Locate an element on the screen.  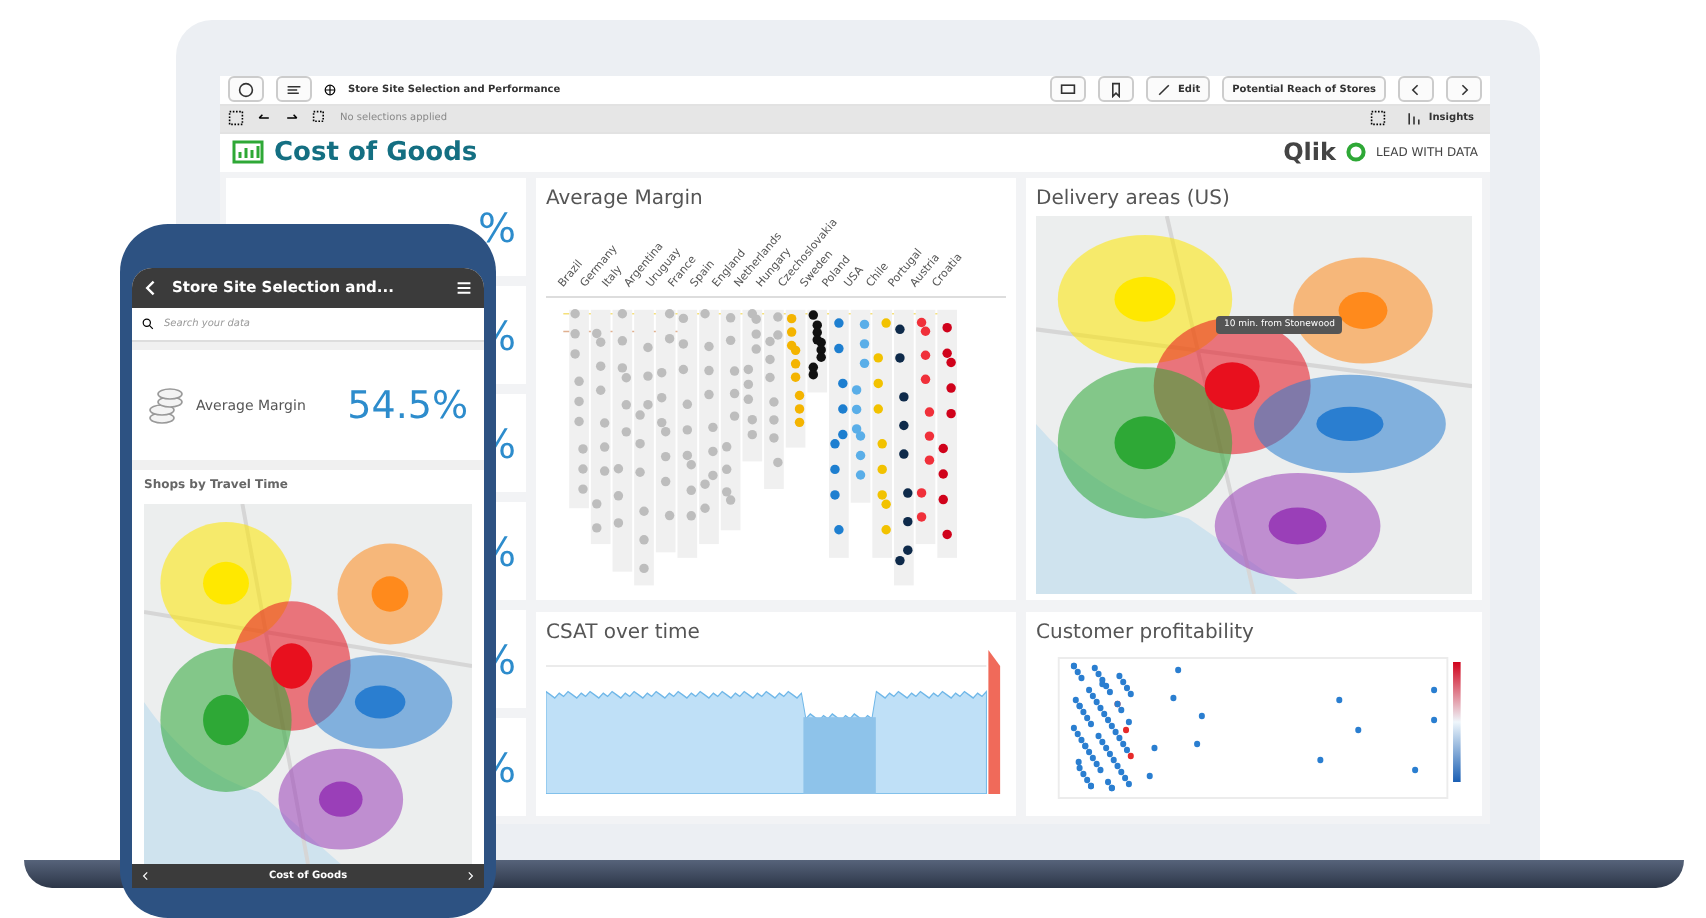
list-button is located at coordinates (294, 89).